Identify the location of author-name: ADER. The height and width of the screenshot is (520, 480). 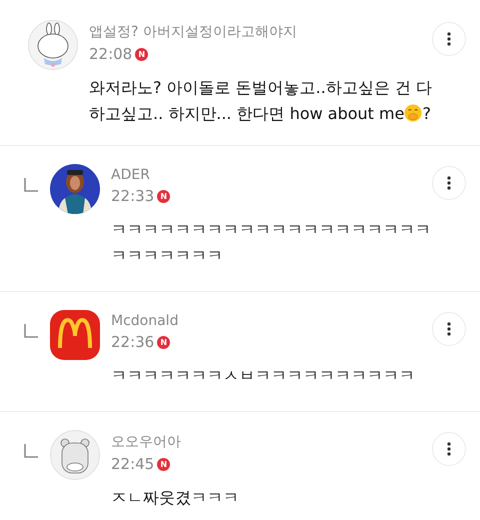
(130, 175).